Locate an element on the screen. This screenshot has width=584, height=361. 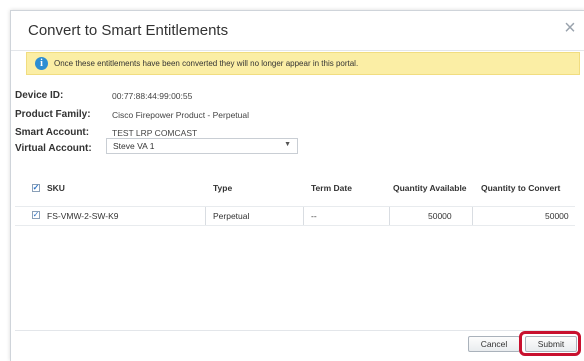
submit-highlight is located at coordinates (550, 343).